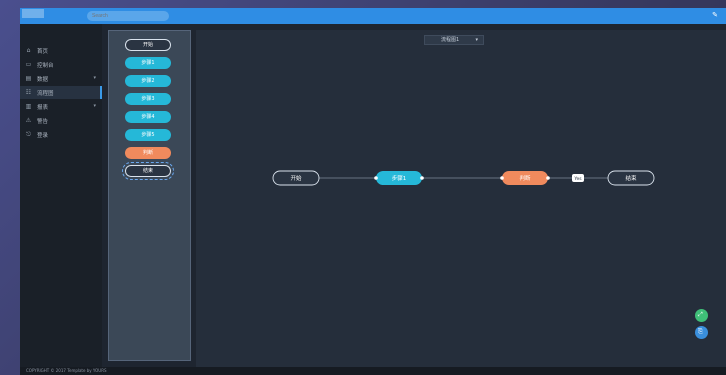  What do you see at coordinates (43, 80) in the screenshot?
I see `sidebar-item-label: 数据` at bounding box center [43, 80].